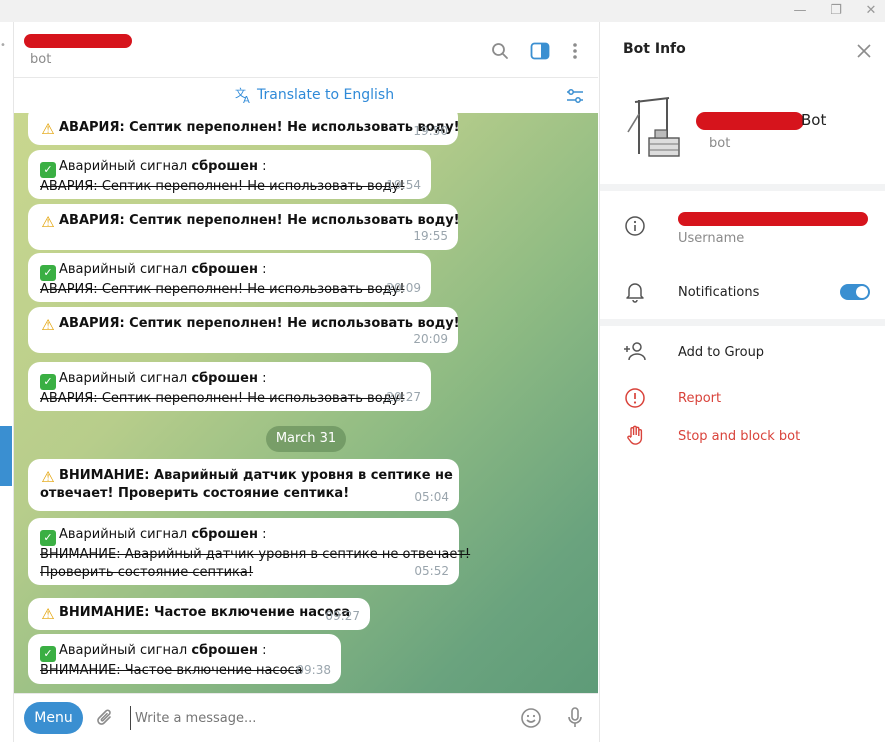 This screenshot has width=885, height=743. What do you see at coordinates (6, 456) in the screenshot?
I see `active-chat-indicator` at bounding box center [6, 456].